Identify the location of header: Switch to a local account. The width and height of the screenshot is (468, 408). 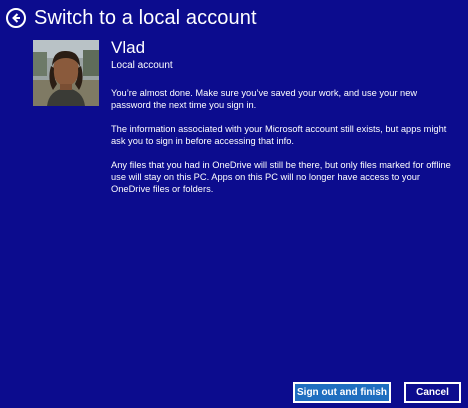
(131, 18).